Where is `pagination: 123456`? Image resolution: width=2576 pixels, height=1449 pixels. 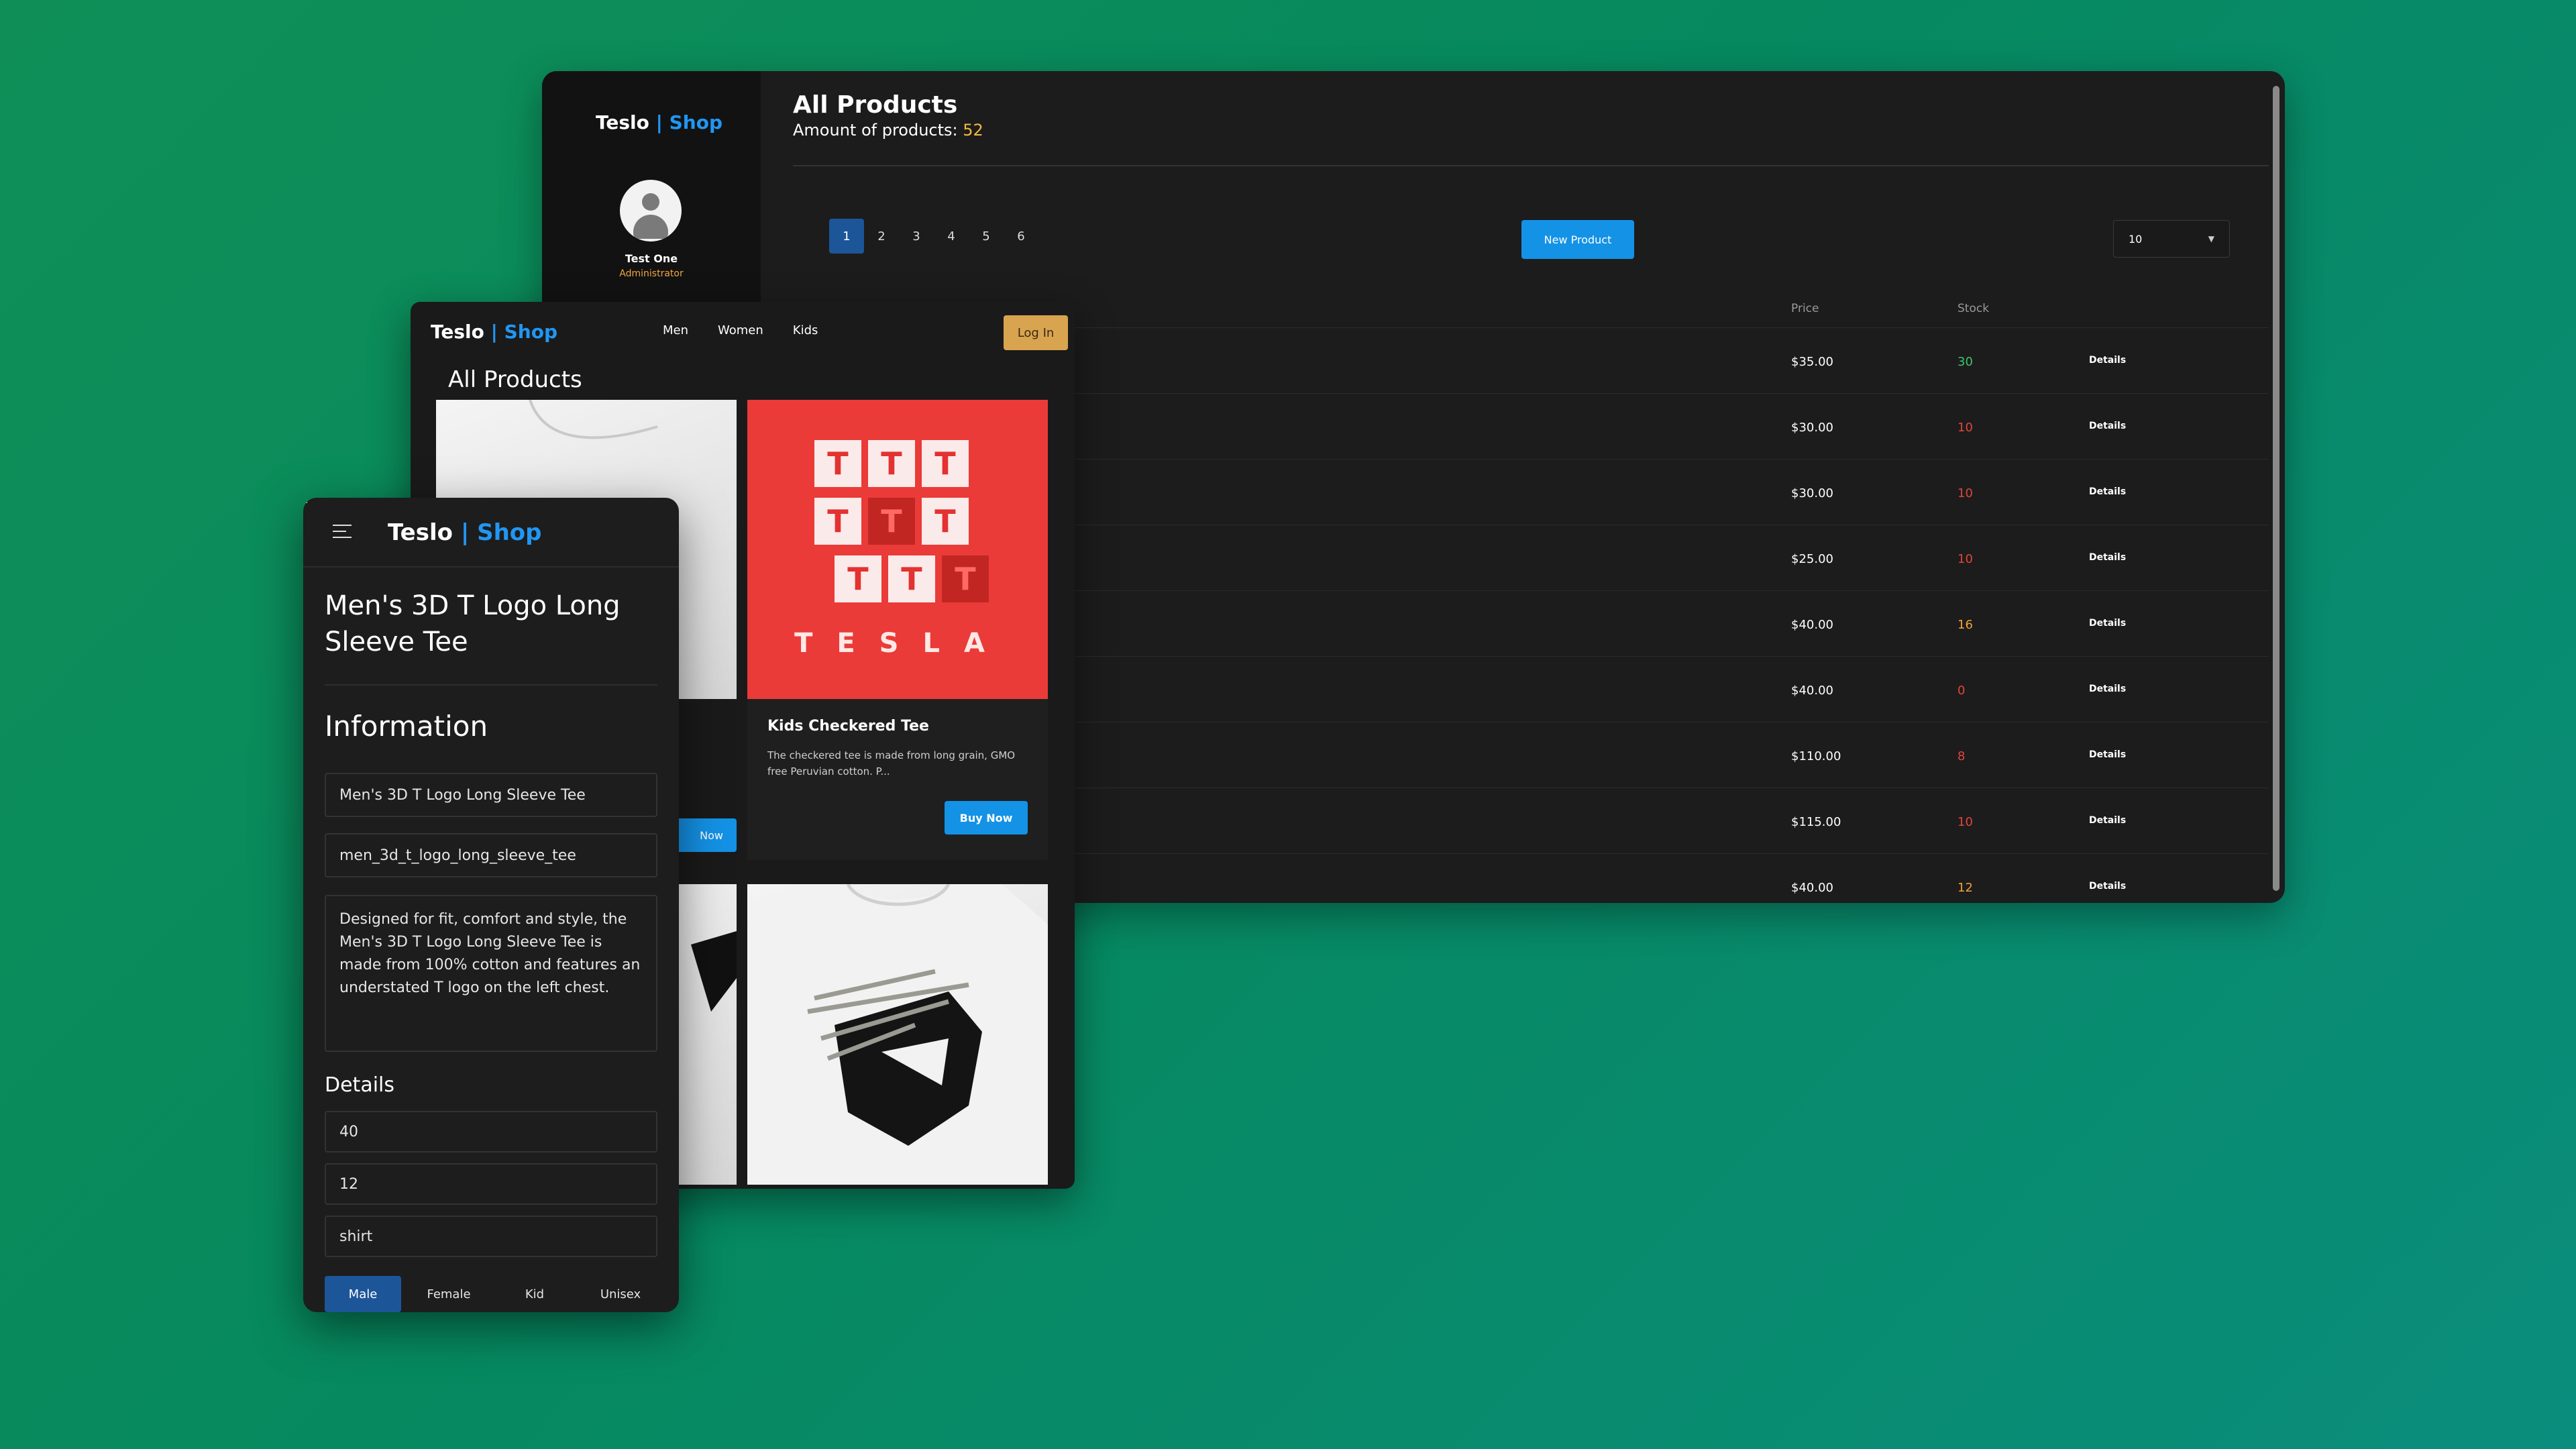
pagination: 123456 is located at coordinates (933, 236).